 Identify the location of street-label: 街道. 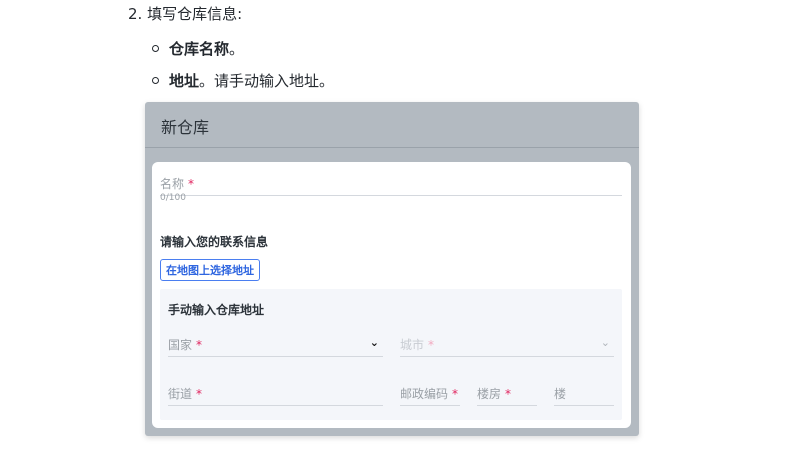
(180, 394).